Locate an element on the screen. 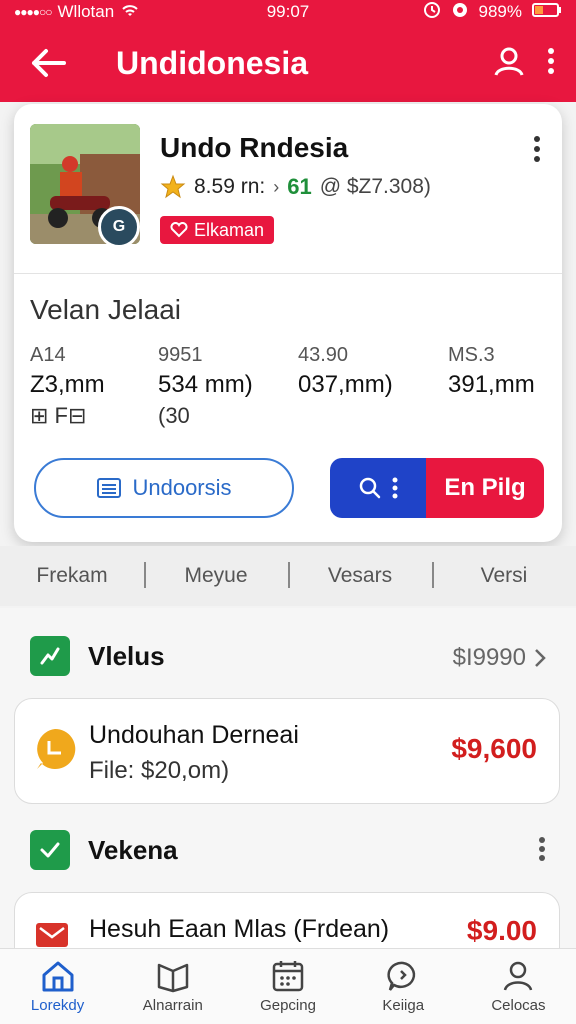  app-bar: Undidonesia is located at coordinates (288, 63).